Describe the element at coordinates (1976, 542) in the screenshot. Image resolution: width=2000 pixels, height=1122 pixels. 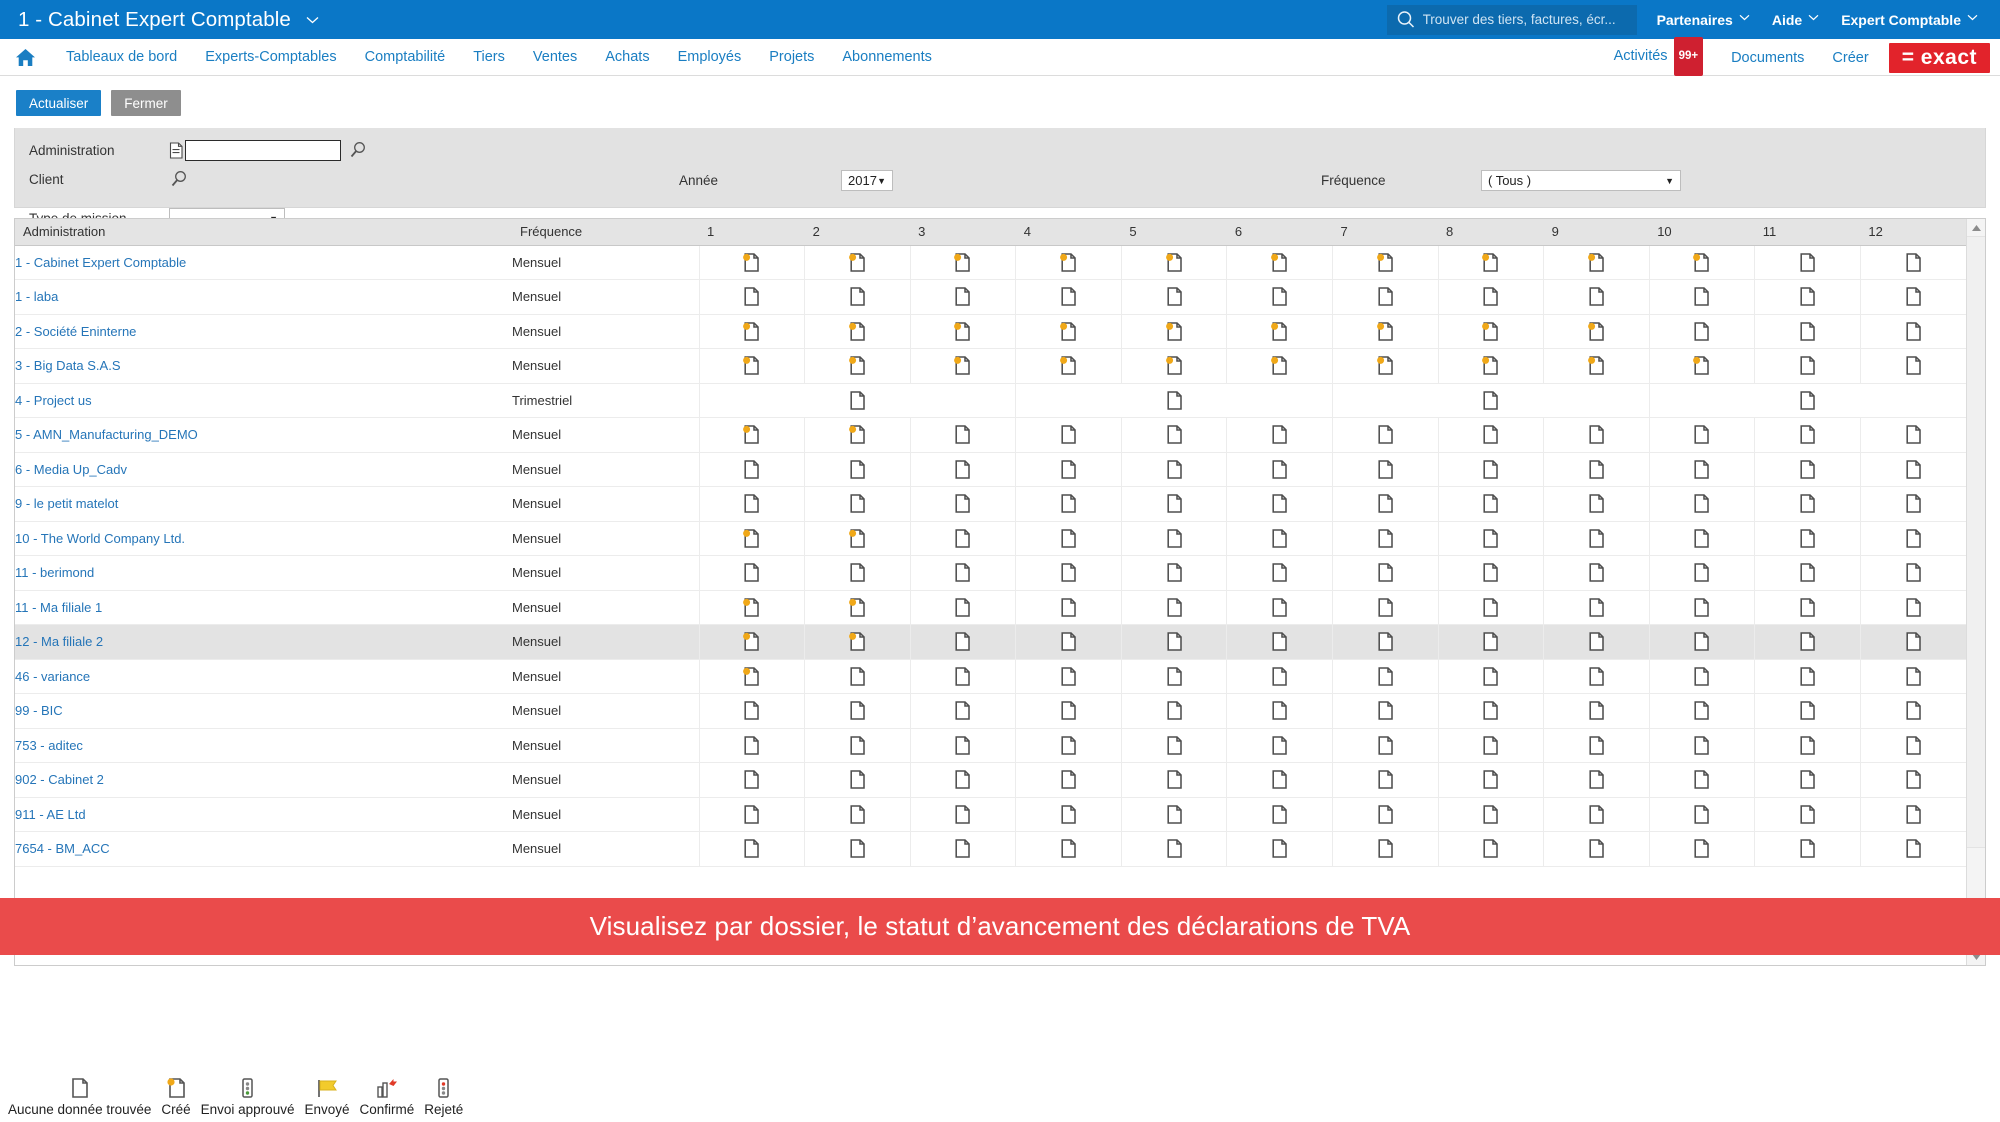
I see `scrollbar-thumb` at that location.